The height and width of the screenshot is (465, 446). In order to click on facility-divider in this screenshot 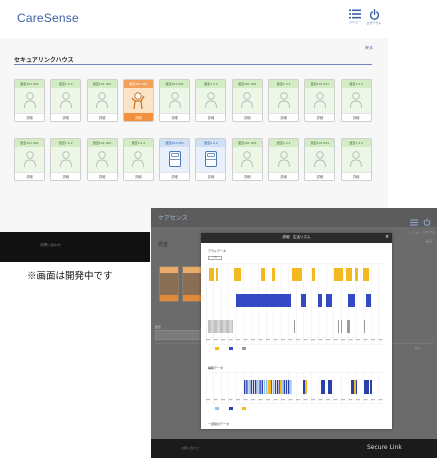, I will do `click(193, 64)`.